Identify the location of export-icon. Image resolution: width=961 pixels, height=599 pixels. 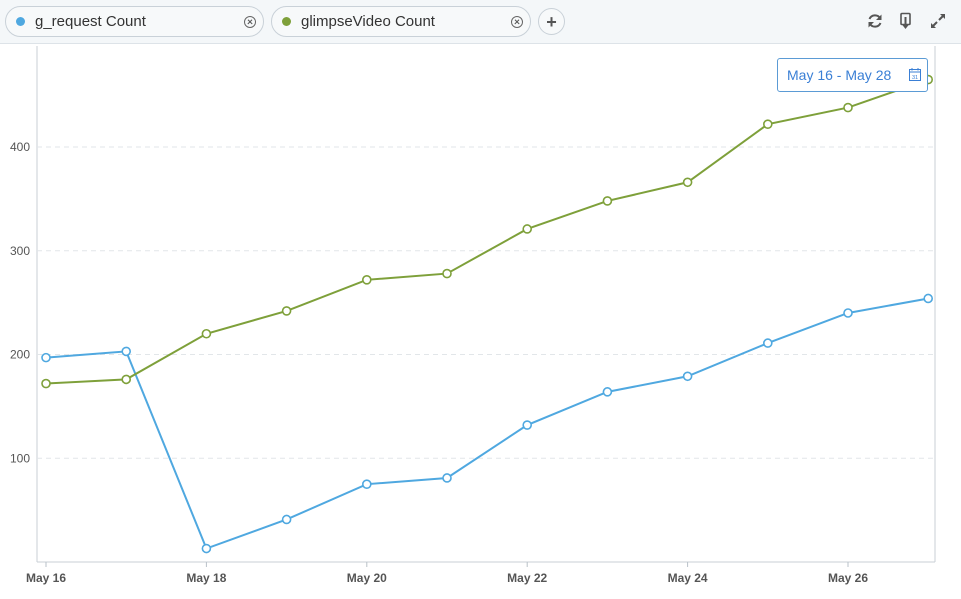
(906, 21).